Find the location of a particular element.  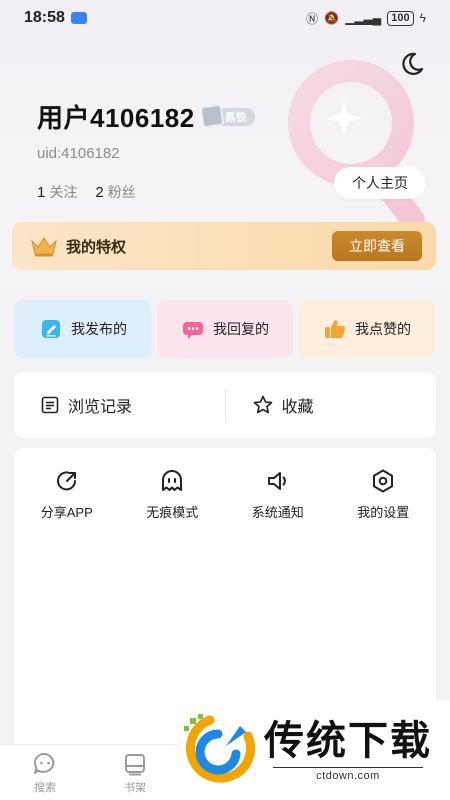

battery-indicator: 100 is located at coordinates (400, 18).